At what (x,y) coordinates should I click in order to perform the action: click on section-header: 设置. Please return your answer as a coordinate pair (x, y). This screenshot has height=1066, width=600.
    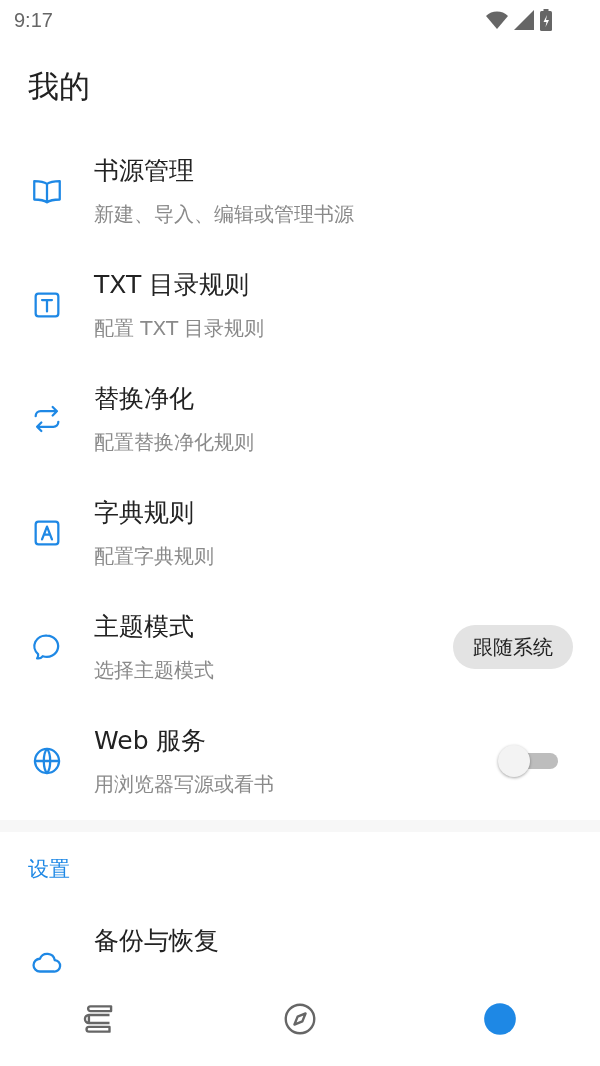
    Looking at the image, I should click on (49, 869).